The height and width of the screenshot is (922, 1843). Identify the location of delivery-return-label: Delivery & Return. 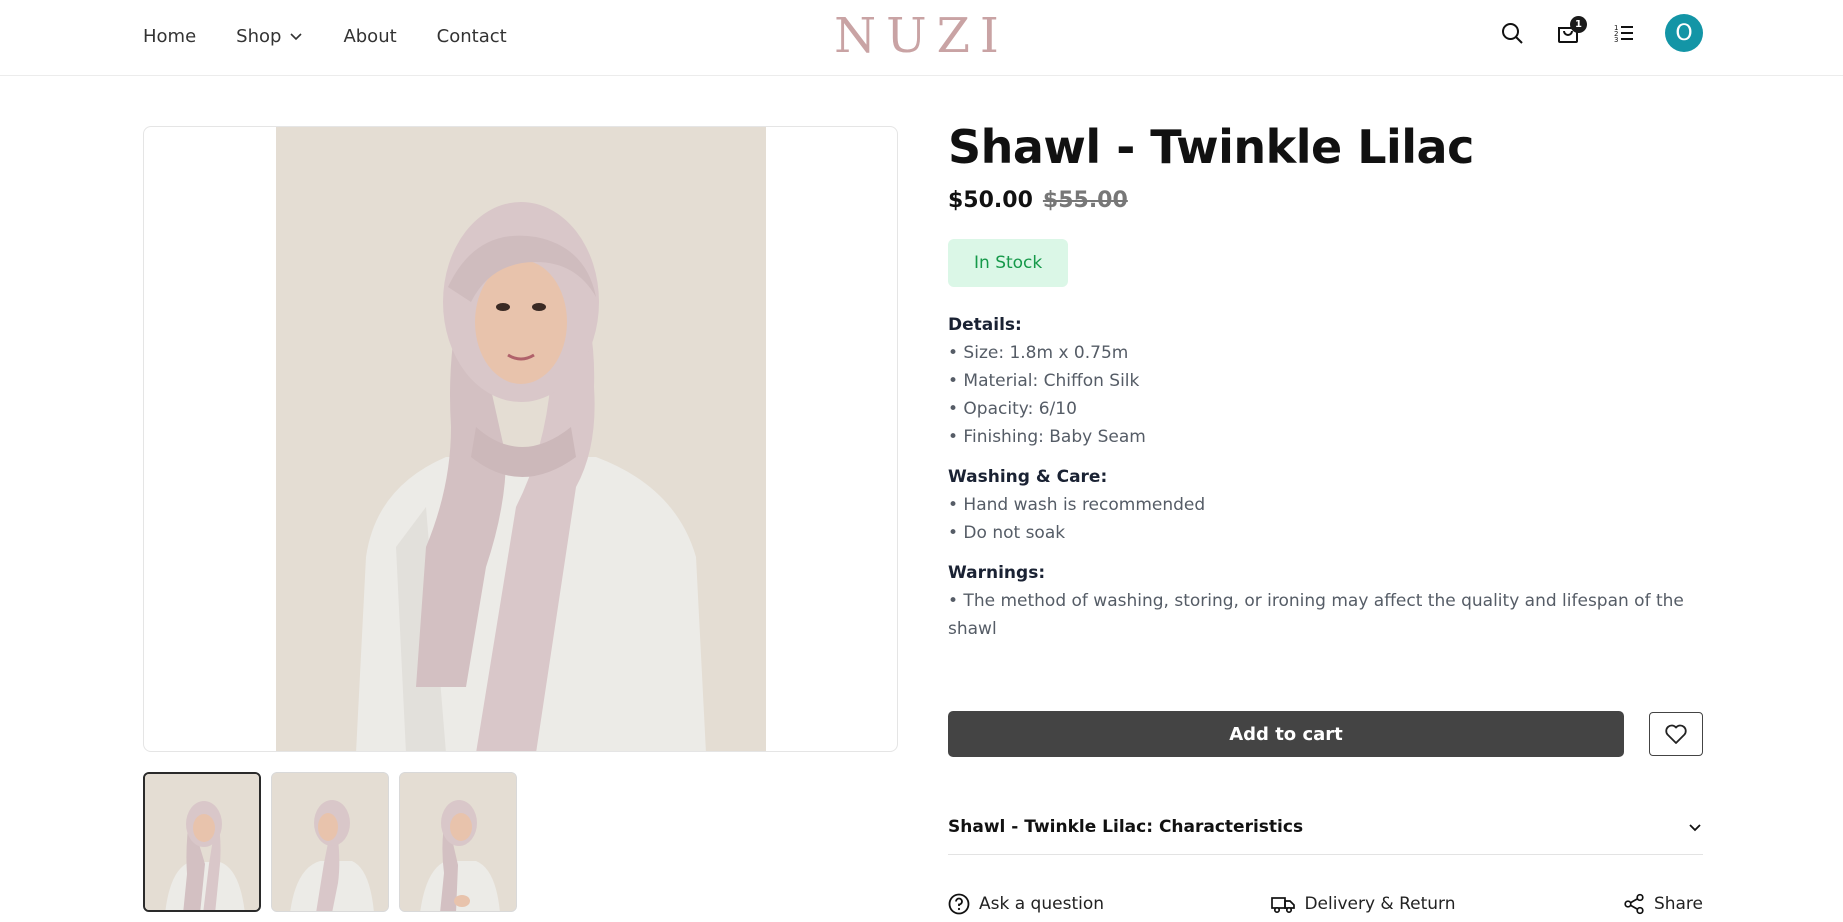
(1380, 904).